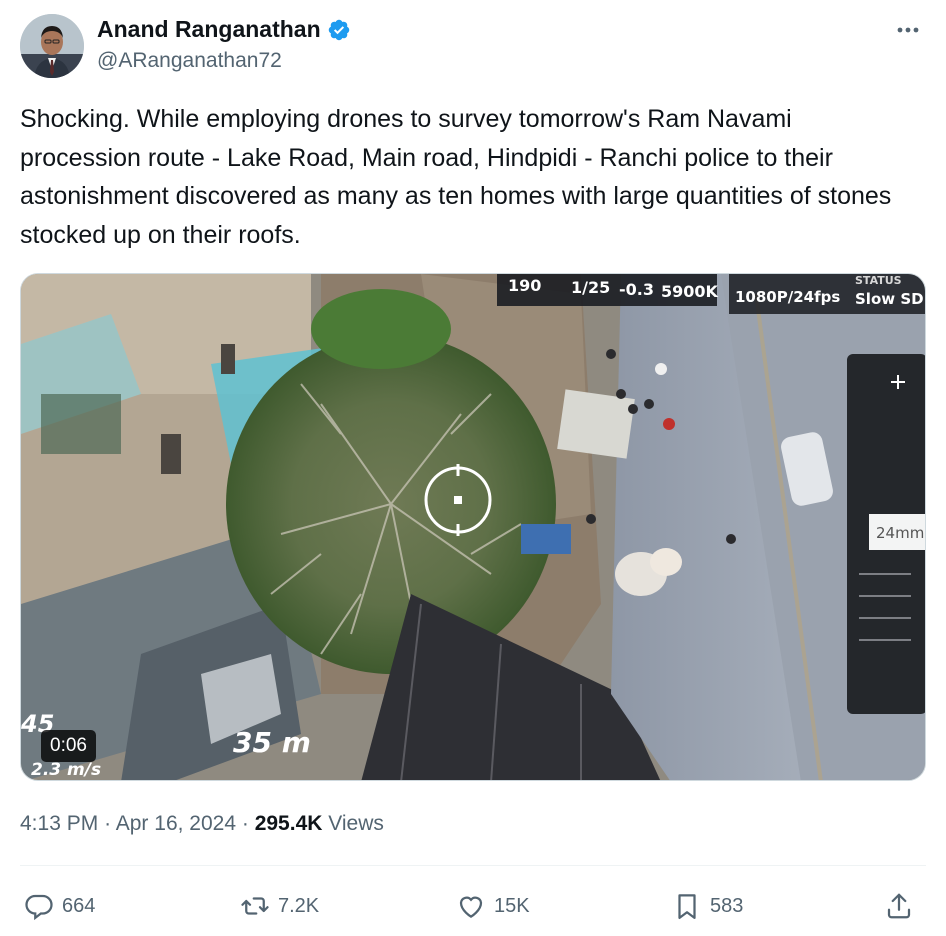 This screenshot has height=936, width=946. Describe the element at coordinates (299, 905) in the screenshot. I see `repost-count: 7.2K` at that location.